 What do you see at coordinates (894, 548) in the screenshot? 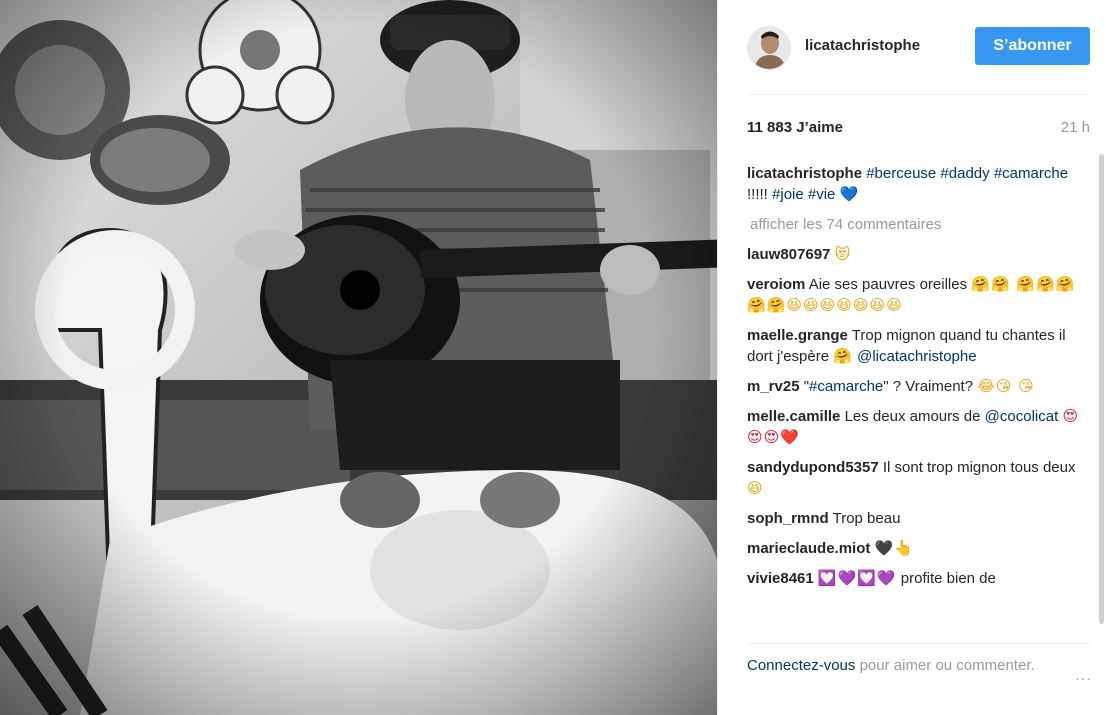
I see `black-heart-pointing-icons: 🖤👆` at bounding box center [894, 548].